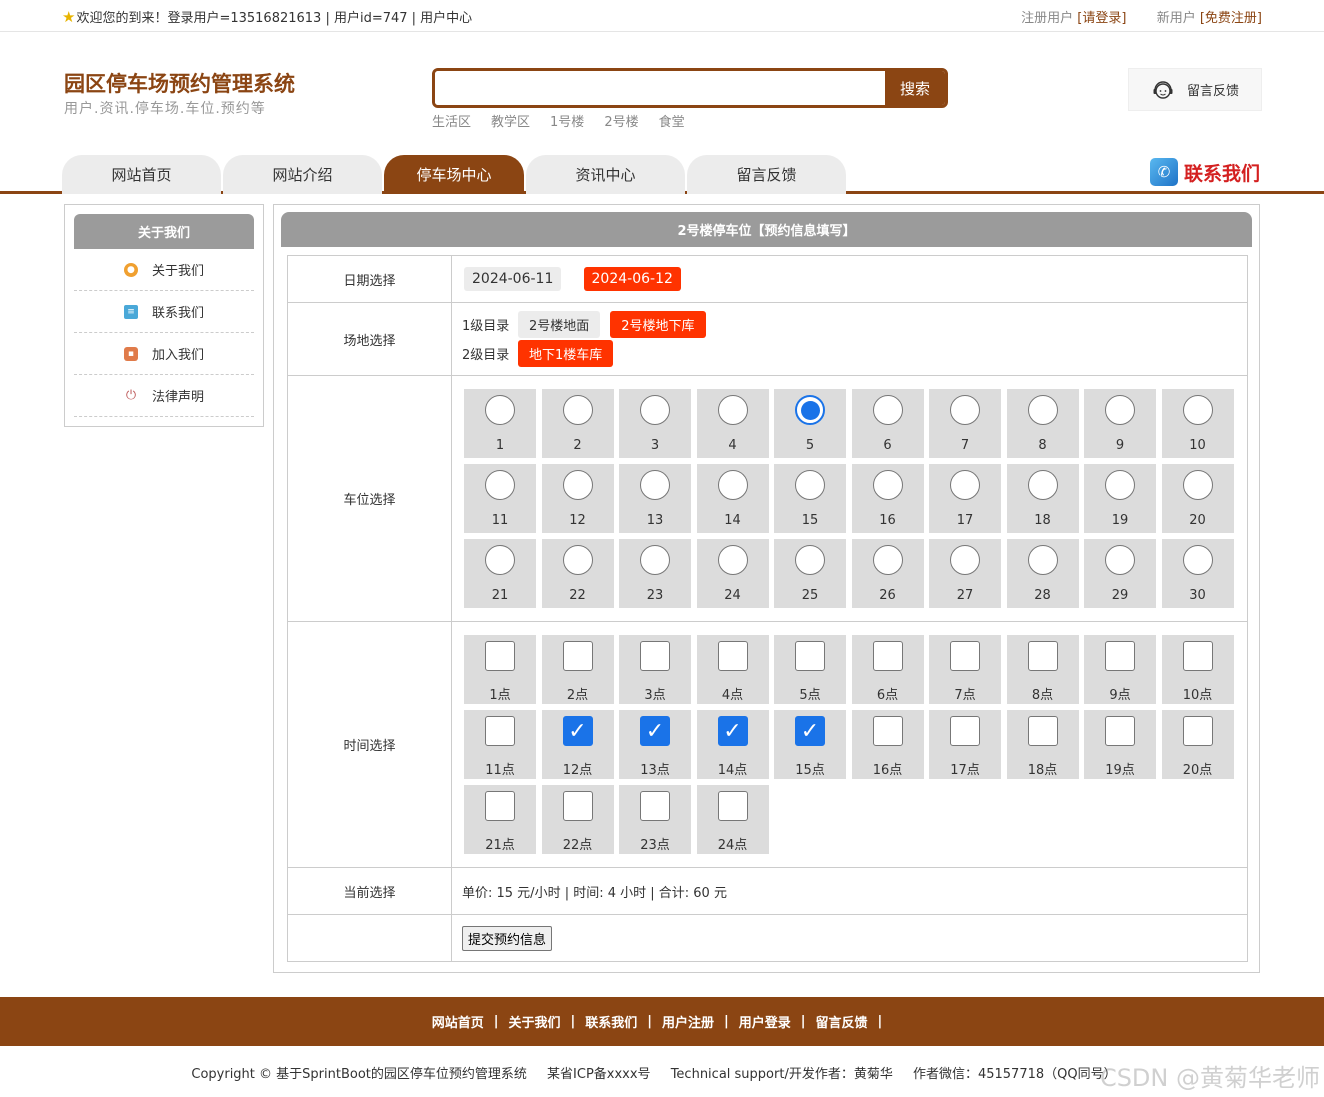 The image size is (1324, 1097). I want to click on space-option: 16, so click(887, 498).